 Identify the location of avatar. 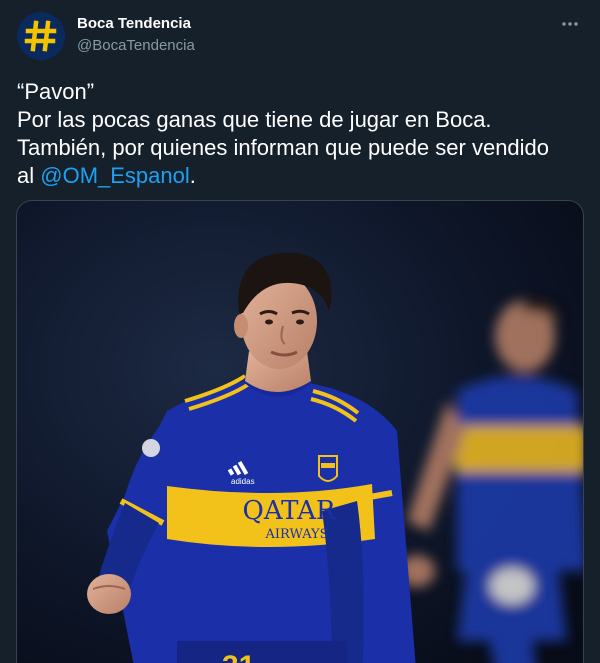
(41, 36).